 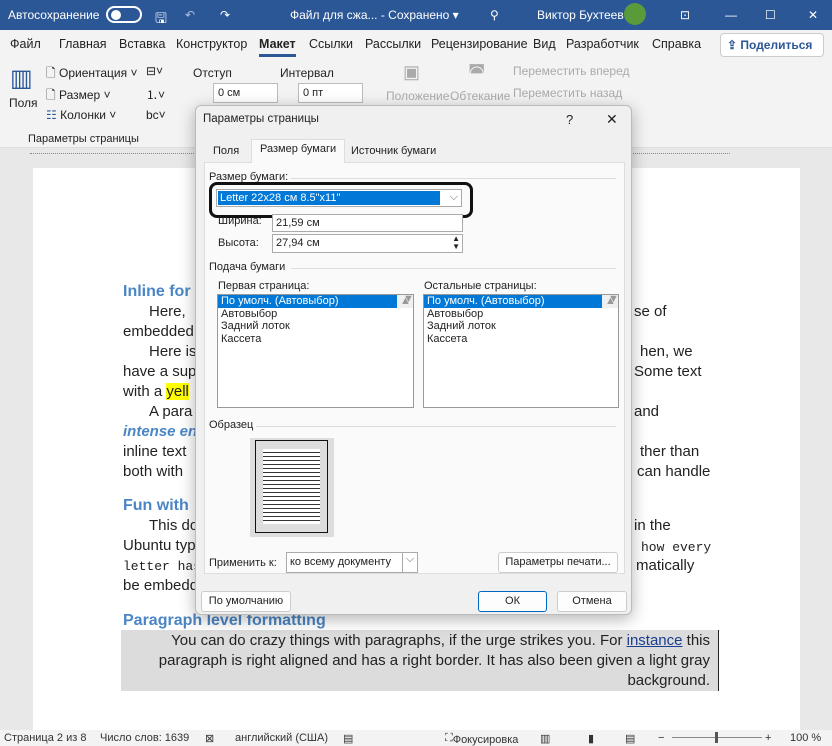 What do you see at coordinates (393, 44) in the screenshot?
I see `tab-mailings: Рассылки` at bounding box center [393, 44].